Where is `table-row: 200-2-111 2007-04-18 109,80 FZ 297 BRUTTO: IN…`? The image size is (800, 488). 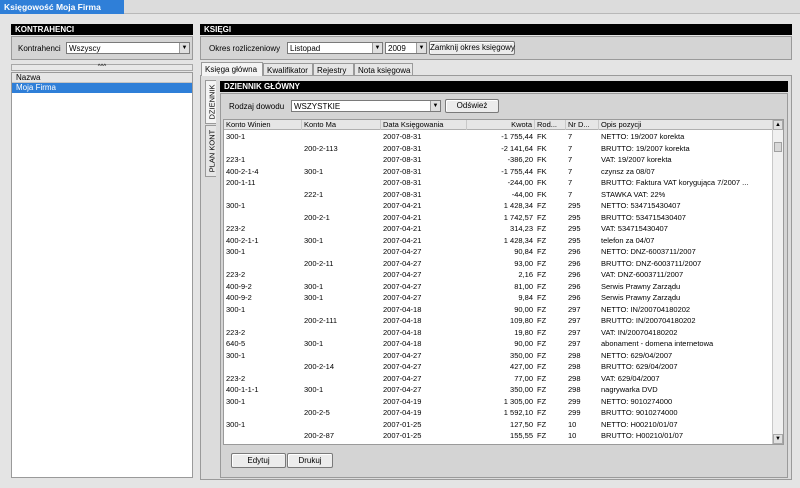
table-row: 200-2-111 2007-04-18 109,80 FZ 297 BRUTTO: IN… is located at coordinates (498, 321).